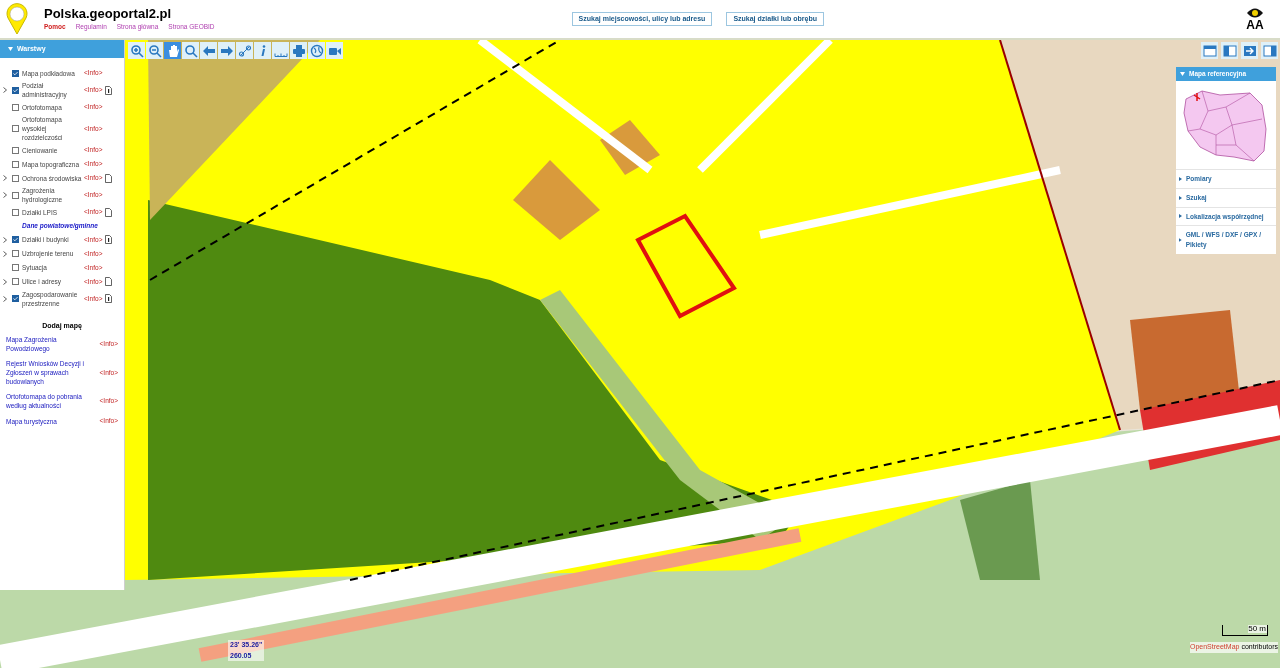  What do you see at coordinates (1255, 13) in the screenshot?
I see `eye-icon` at bounding box center [1255, 13].